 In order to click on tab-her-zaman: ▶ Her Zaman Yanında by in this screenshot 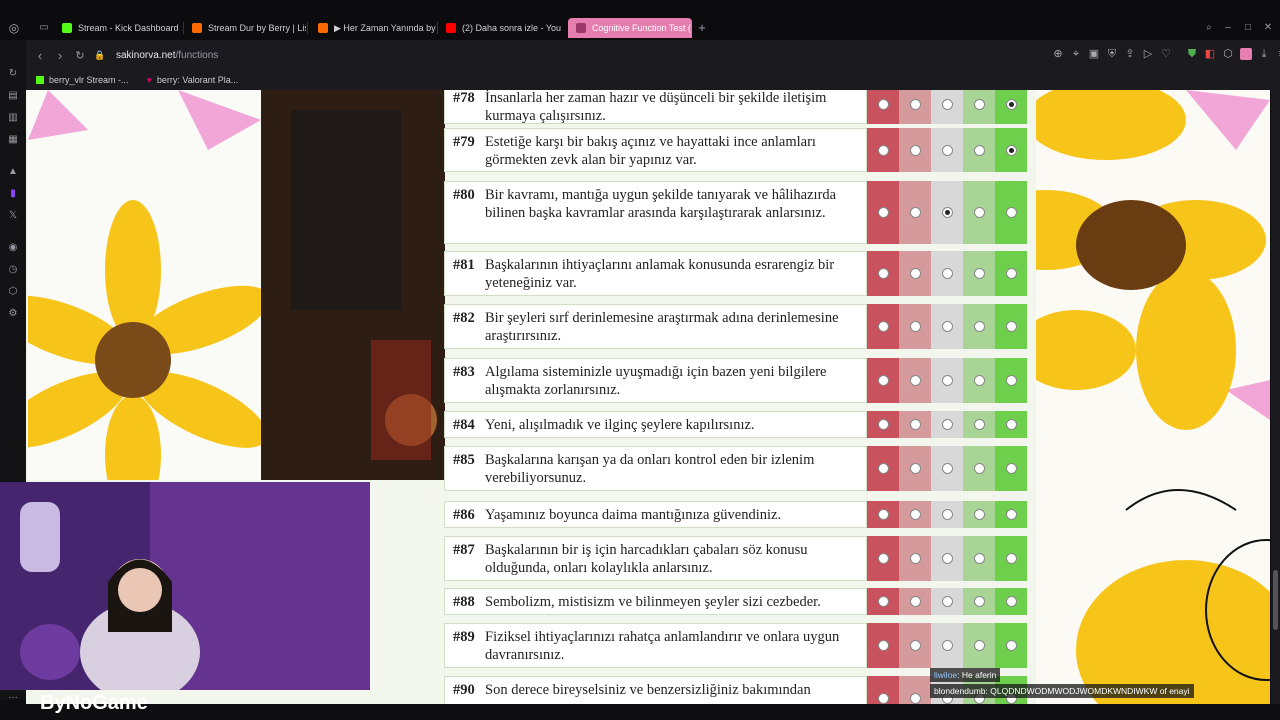, I will do `click(373, 28)`.